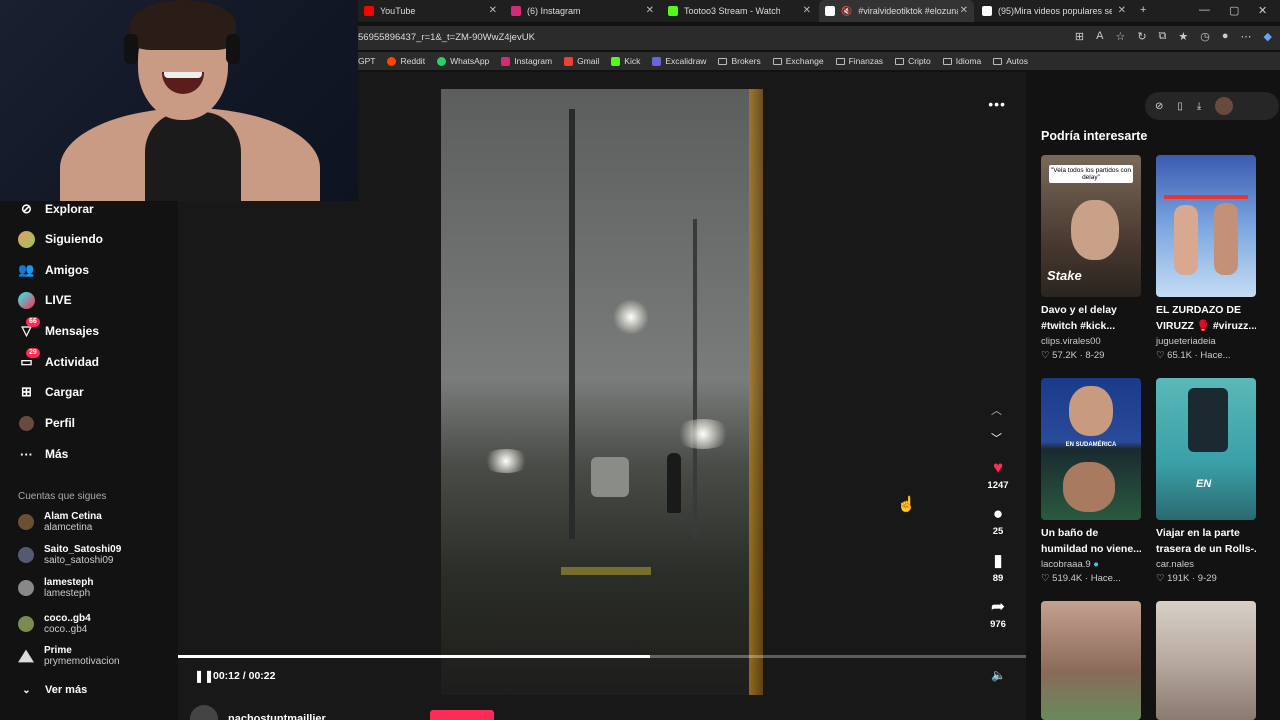 The image size is (1280, 720). I want to click on like-button: ♥ 1247, so click(998, 474).